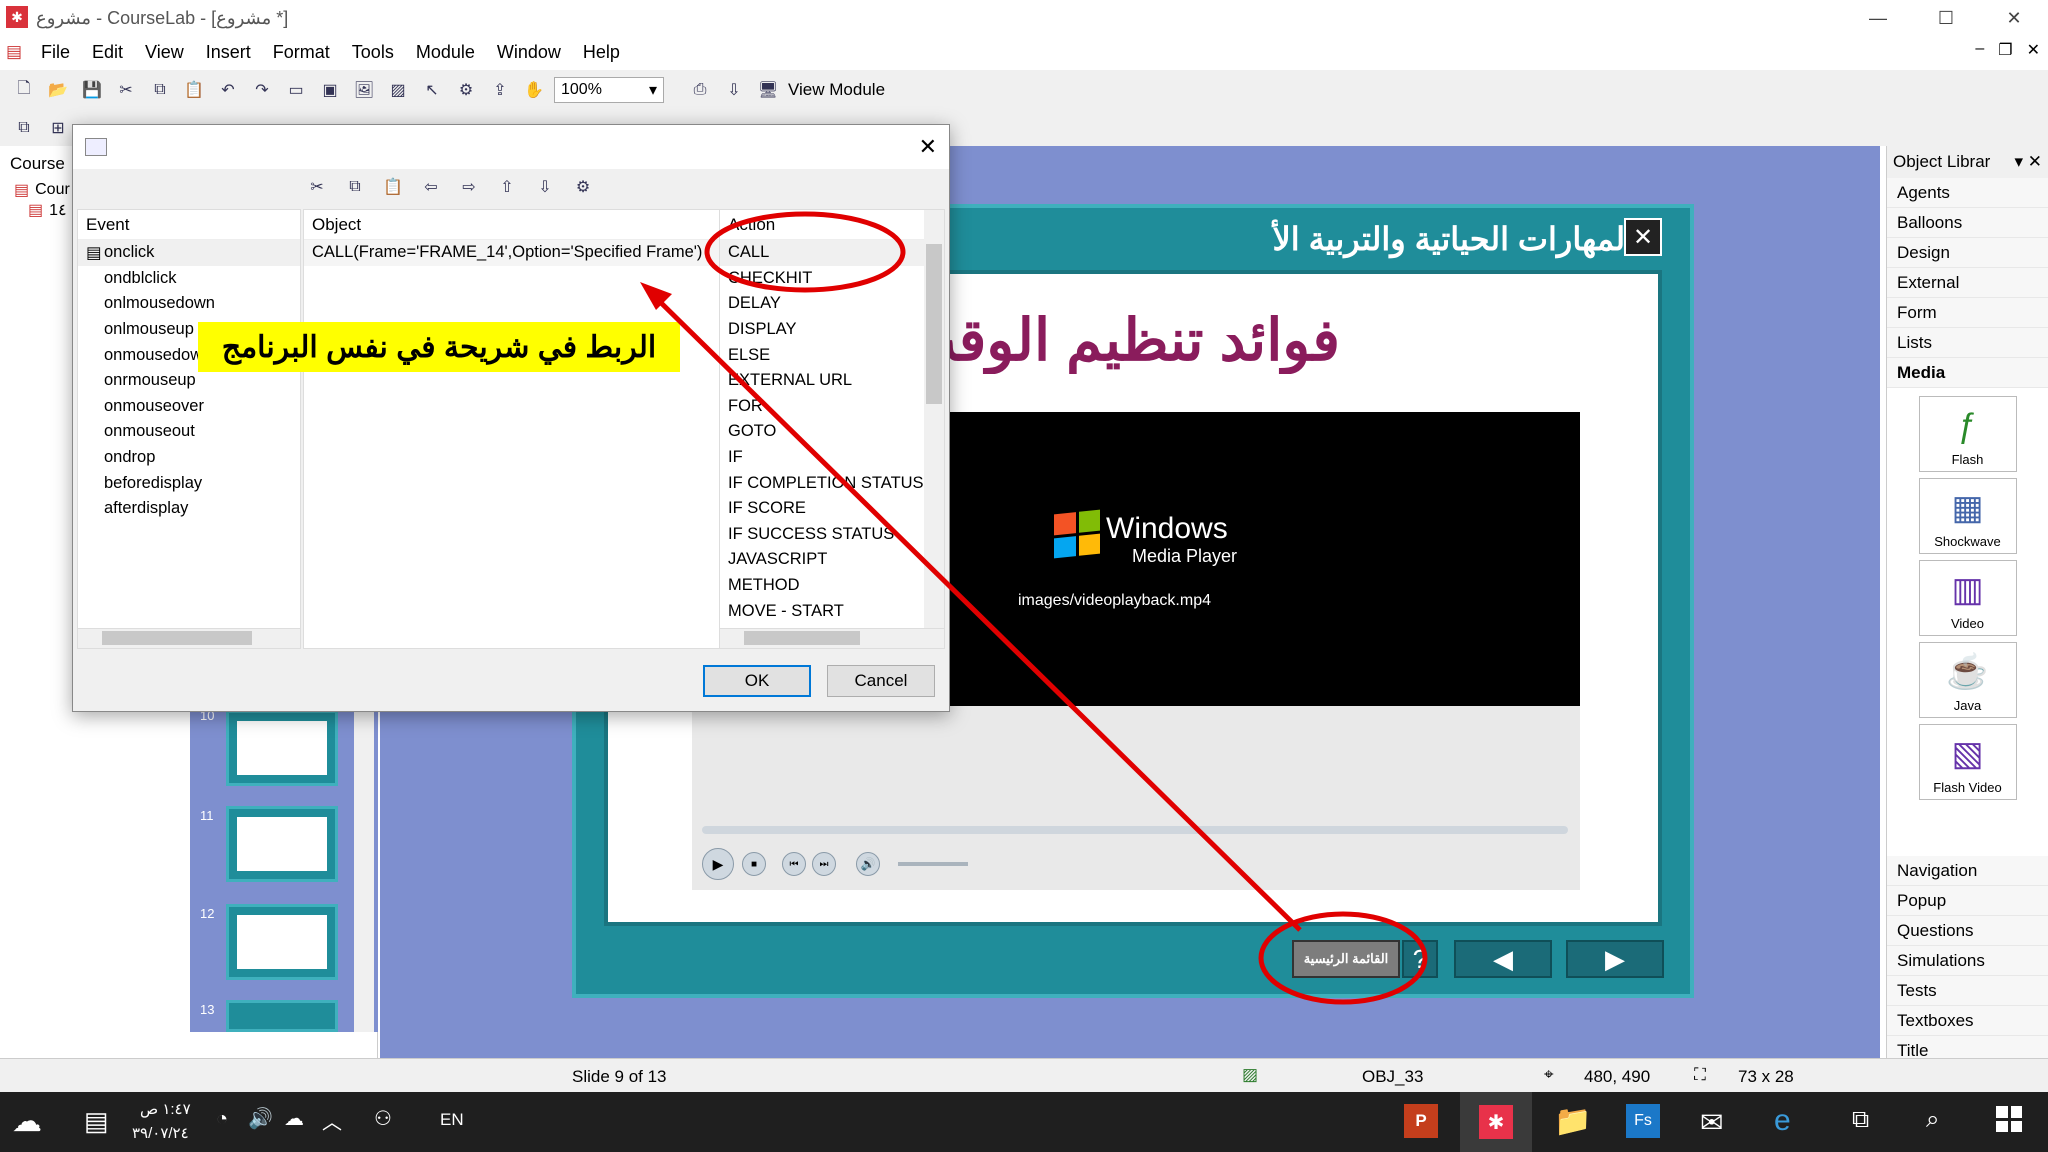 The width and height of the screenshot is (2048, 1152). What do you see at coordinates (1860, 1120) in the screenshot?
I see `task-view-icon: ⧉` at bounding box center [1860, 1120].